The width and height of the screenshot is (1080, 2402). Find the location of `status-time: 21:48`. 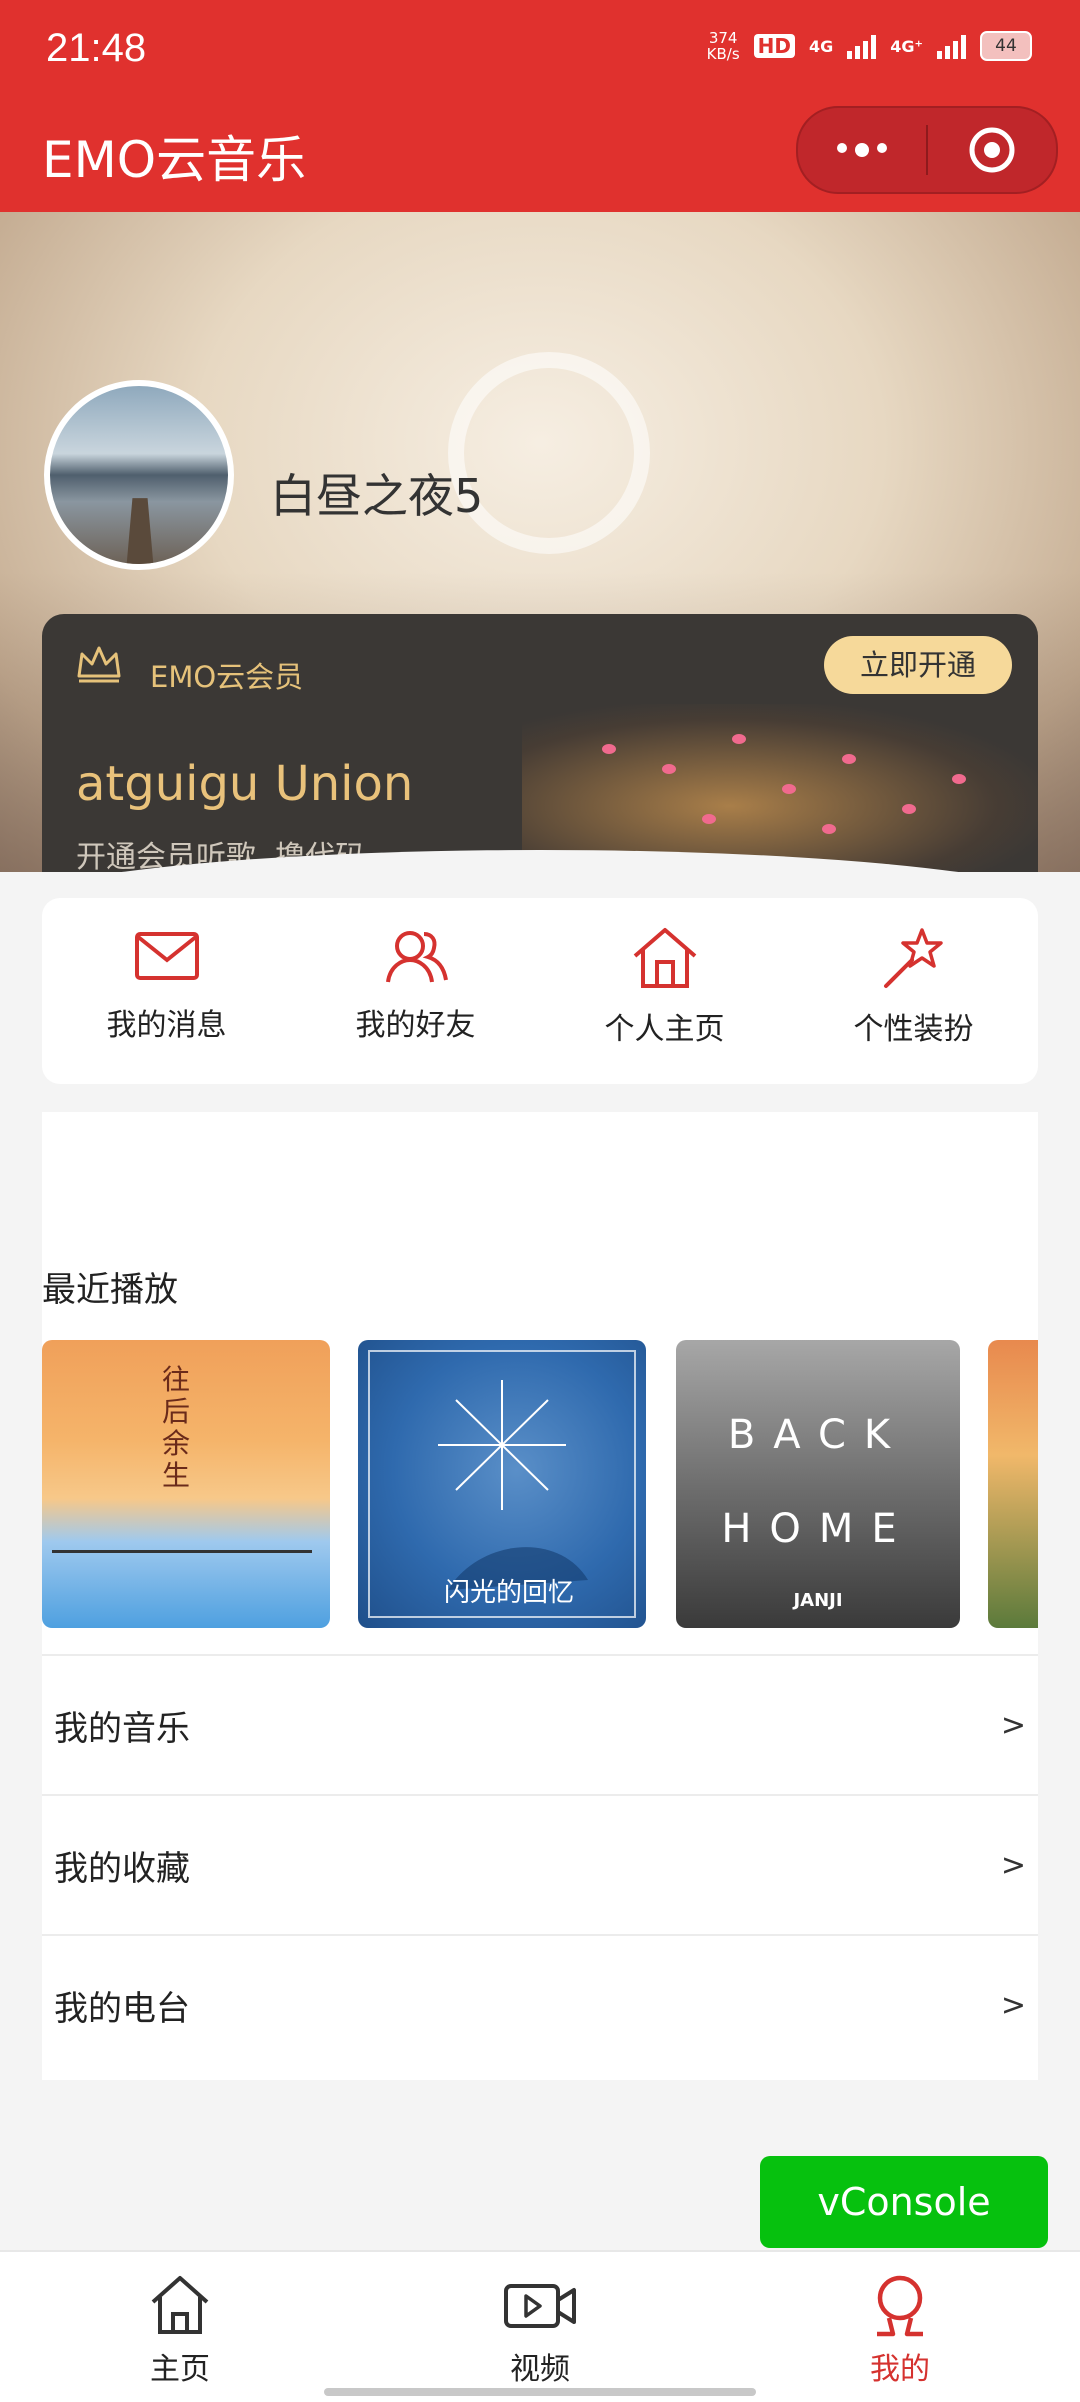

status-time: 21:48 is located at coordinates (96, 48).